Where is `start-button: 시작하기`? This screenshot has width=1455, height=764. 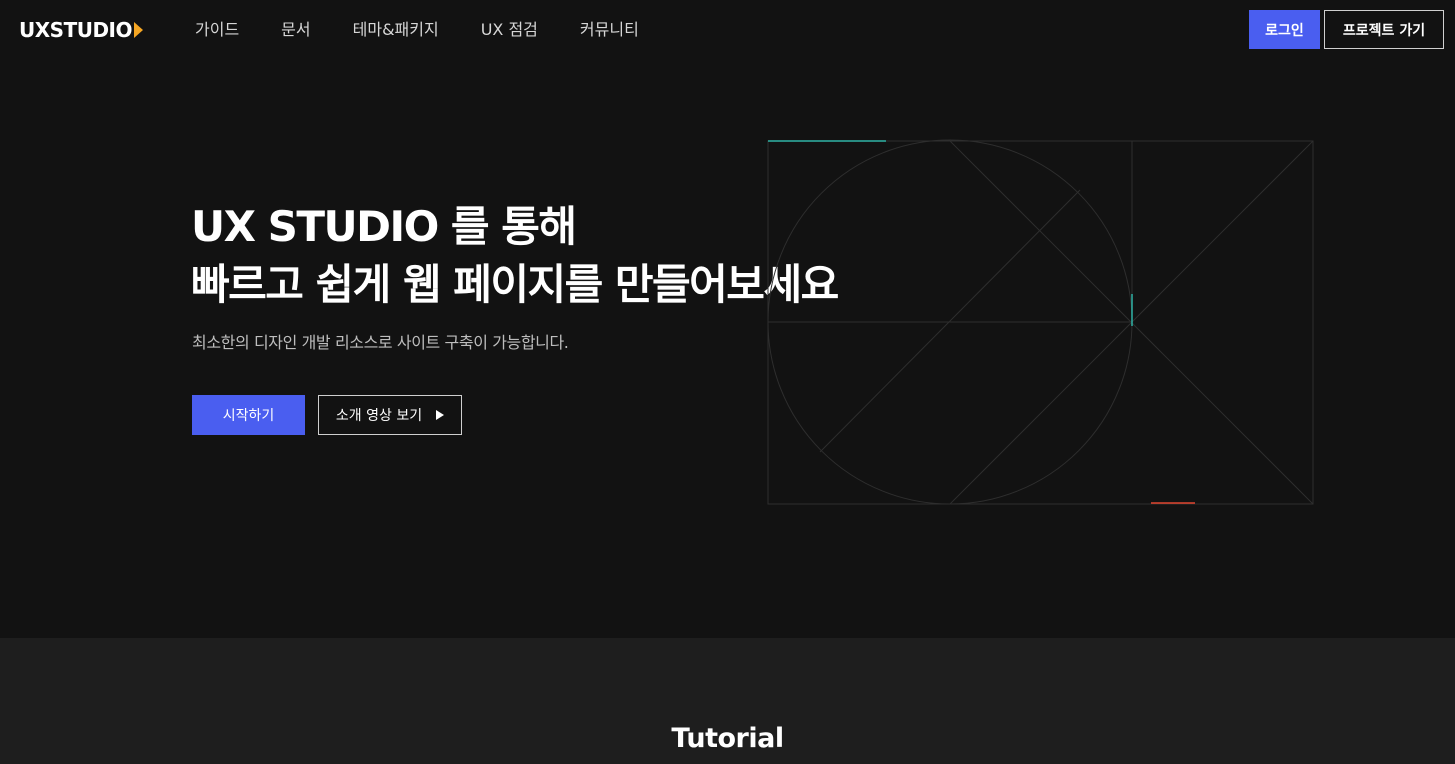 start-button: 시작하기 is located at coordinates (248, 415).